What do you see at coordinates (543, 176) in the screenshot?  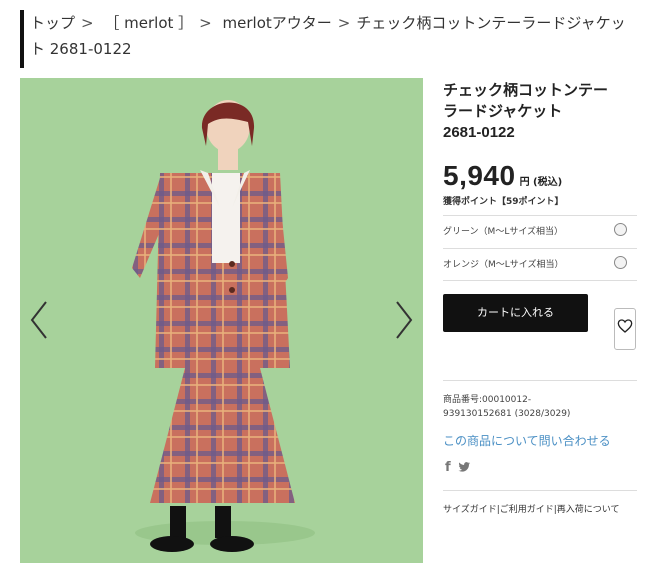 I see `price-row: 5,940 円 (税込)` at bounding box center [543, 176].